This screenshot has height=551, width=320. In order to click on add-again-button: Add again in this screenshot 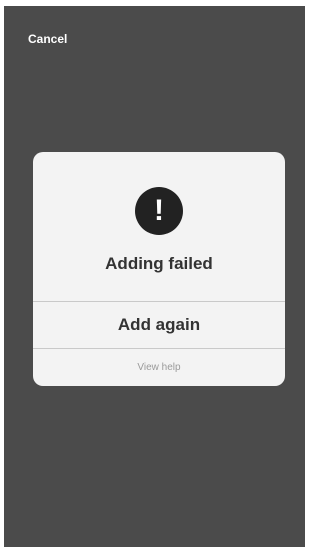, I will do `click(159, 325)`.